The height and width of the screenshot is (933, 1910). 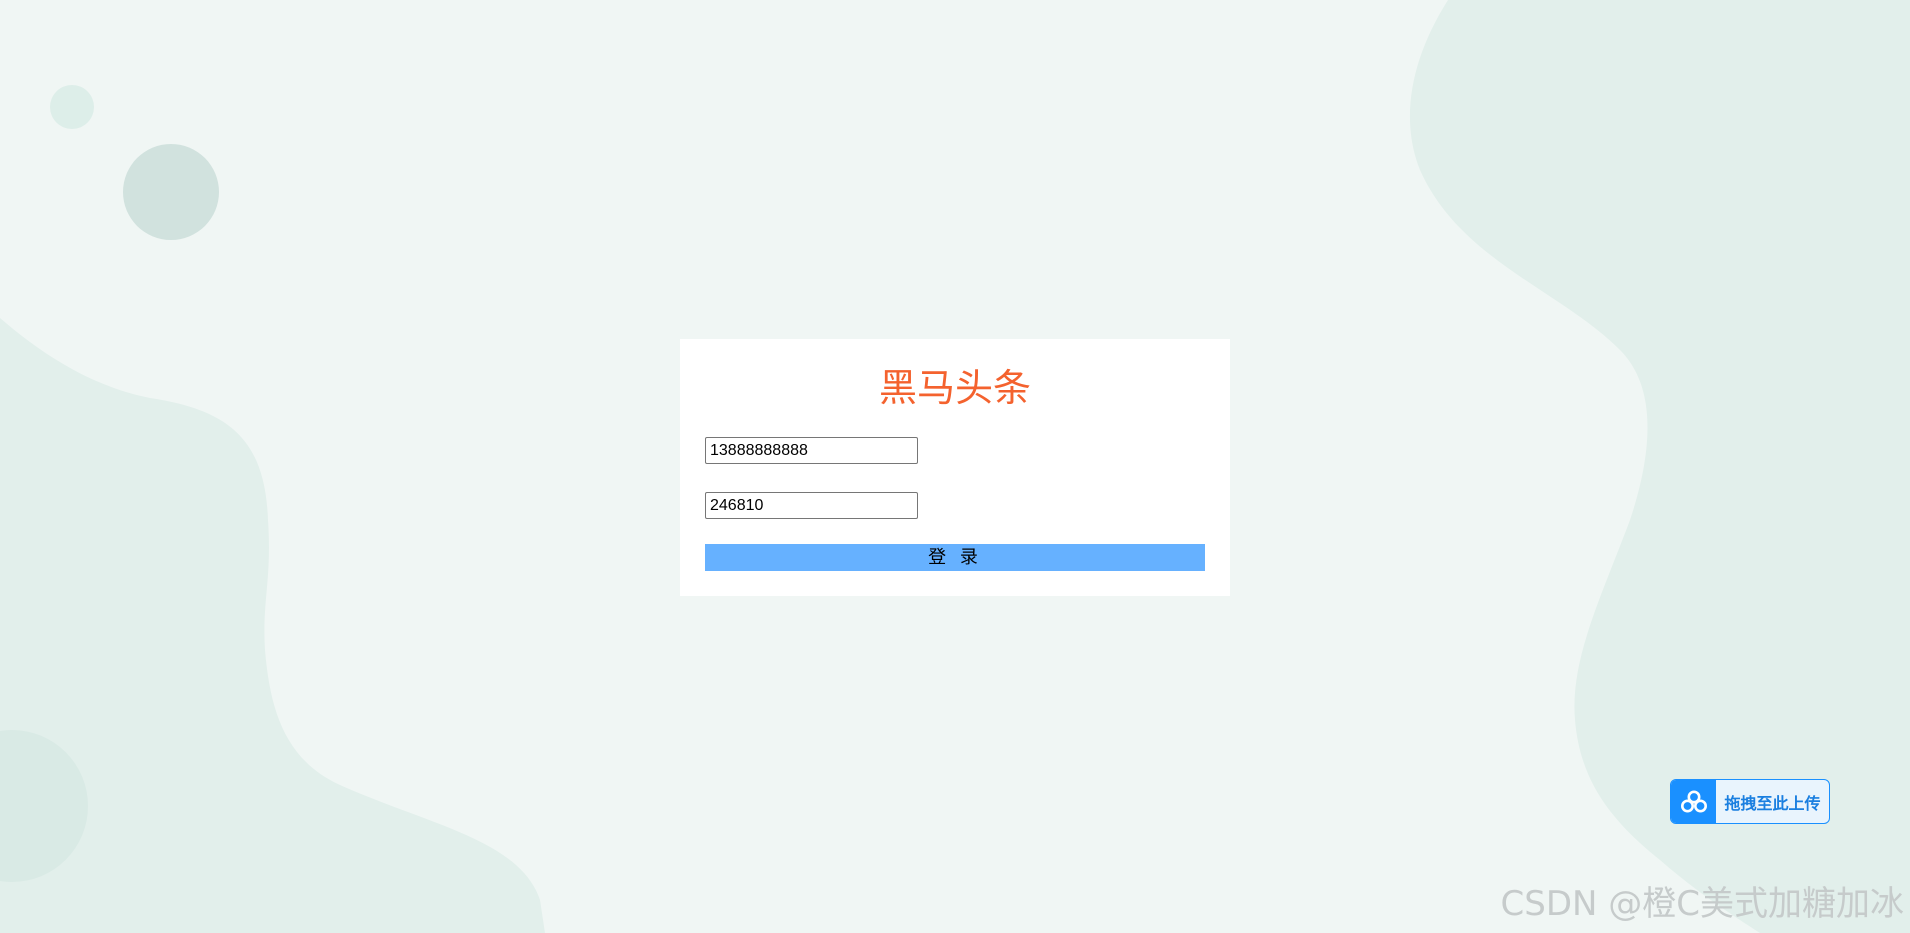 I want to click on verification-code-input, so click(x=811, y=505).